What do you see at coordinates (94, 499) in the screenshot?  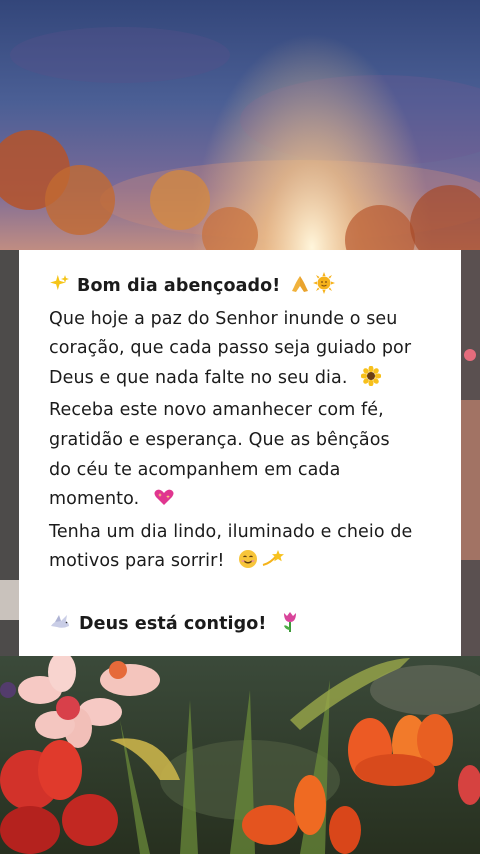 I see `message-line-7: momento.` at bounding box center [94, 499].